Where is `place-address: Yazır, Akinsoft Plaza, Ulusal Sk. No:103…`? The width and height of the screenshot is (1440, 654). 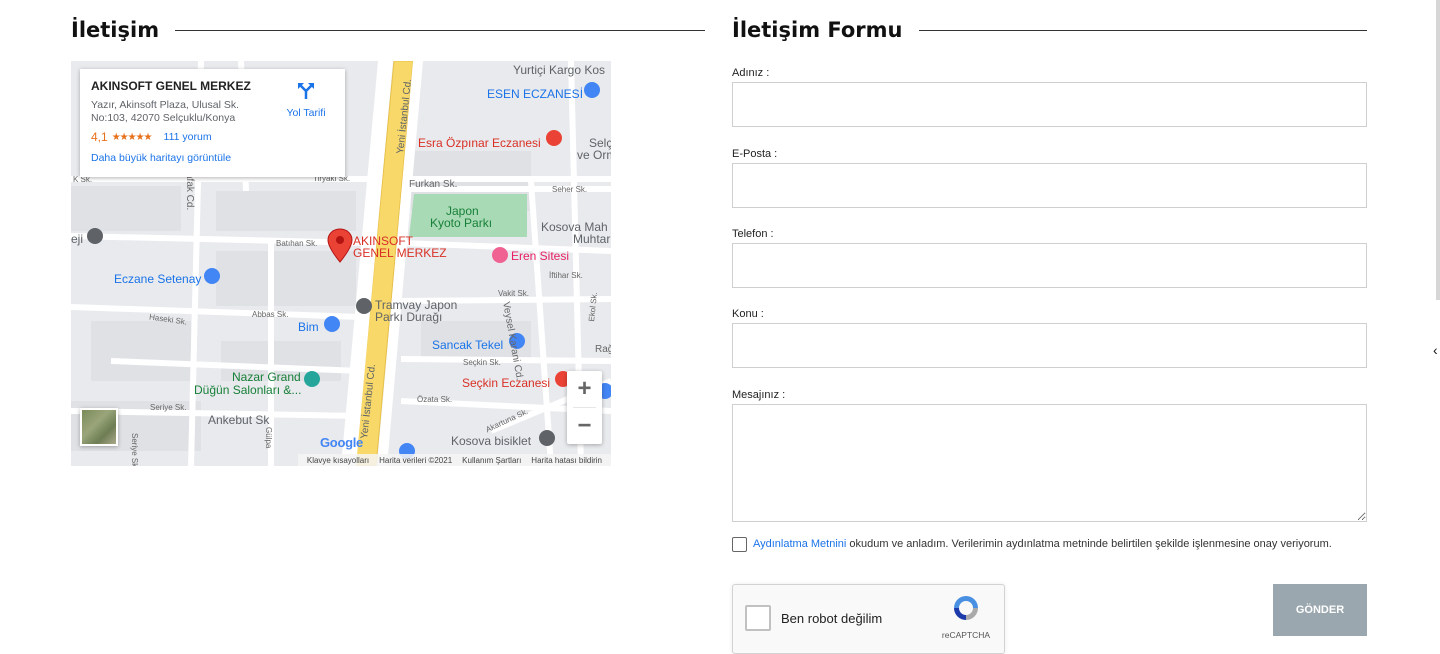
place-address: Yazır, Akinsoft Plaza, Ulusal Sk. No:103… is located at coordinates (165, 111).